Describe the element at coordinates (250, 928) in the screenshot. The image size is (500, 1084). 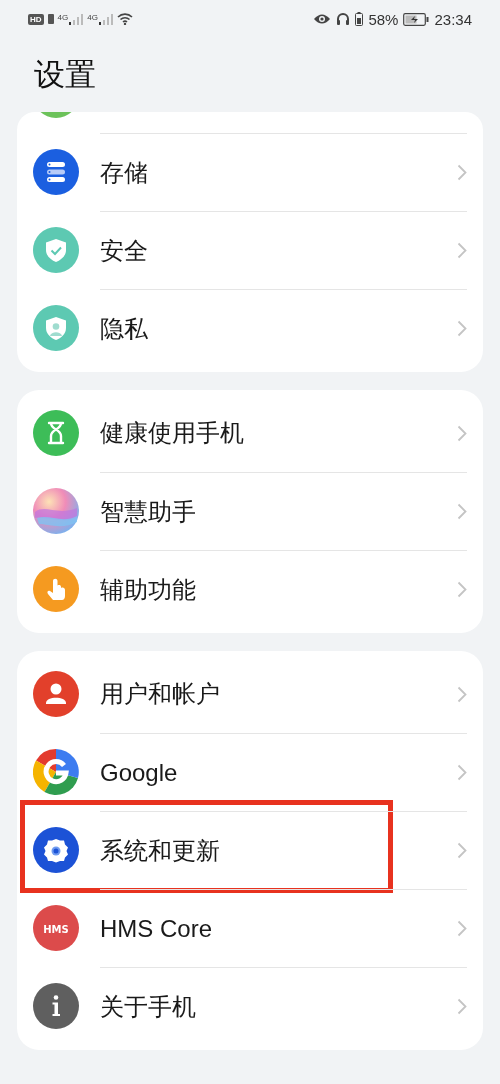
I see `settings-item: HMS HMS Core` at that location.